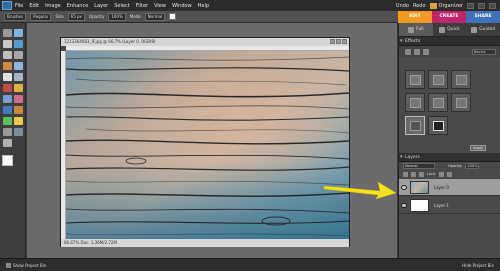 Image resolution: width=500 pixels, height=271 pixels. What do you see at coordinates (7, 66) in the screenshot?
I see `magic-wand-tool-icon` at bounding box center [7, 66].